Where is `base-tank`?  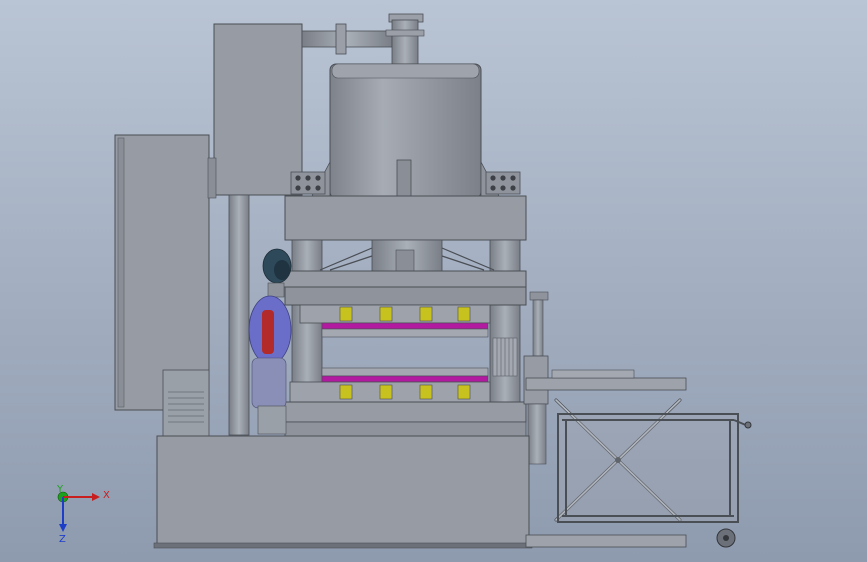
base-tank is located at coordinates (343, 492).